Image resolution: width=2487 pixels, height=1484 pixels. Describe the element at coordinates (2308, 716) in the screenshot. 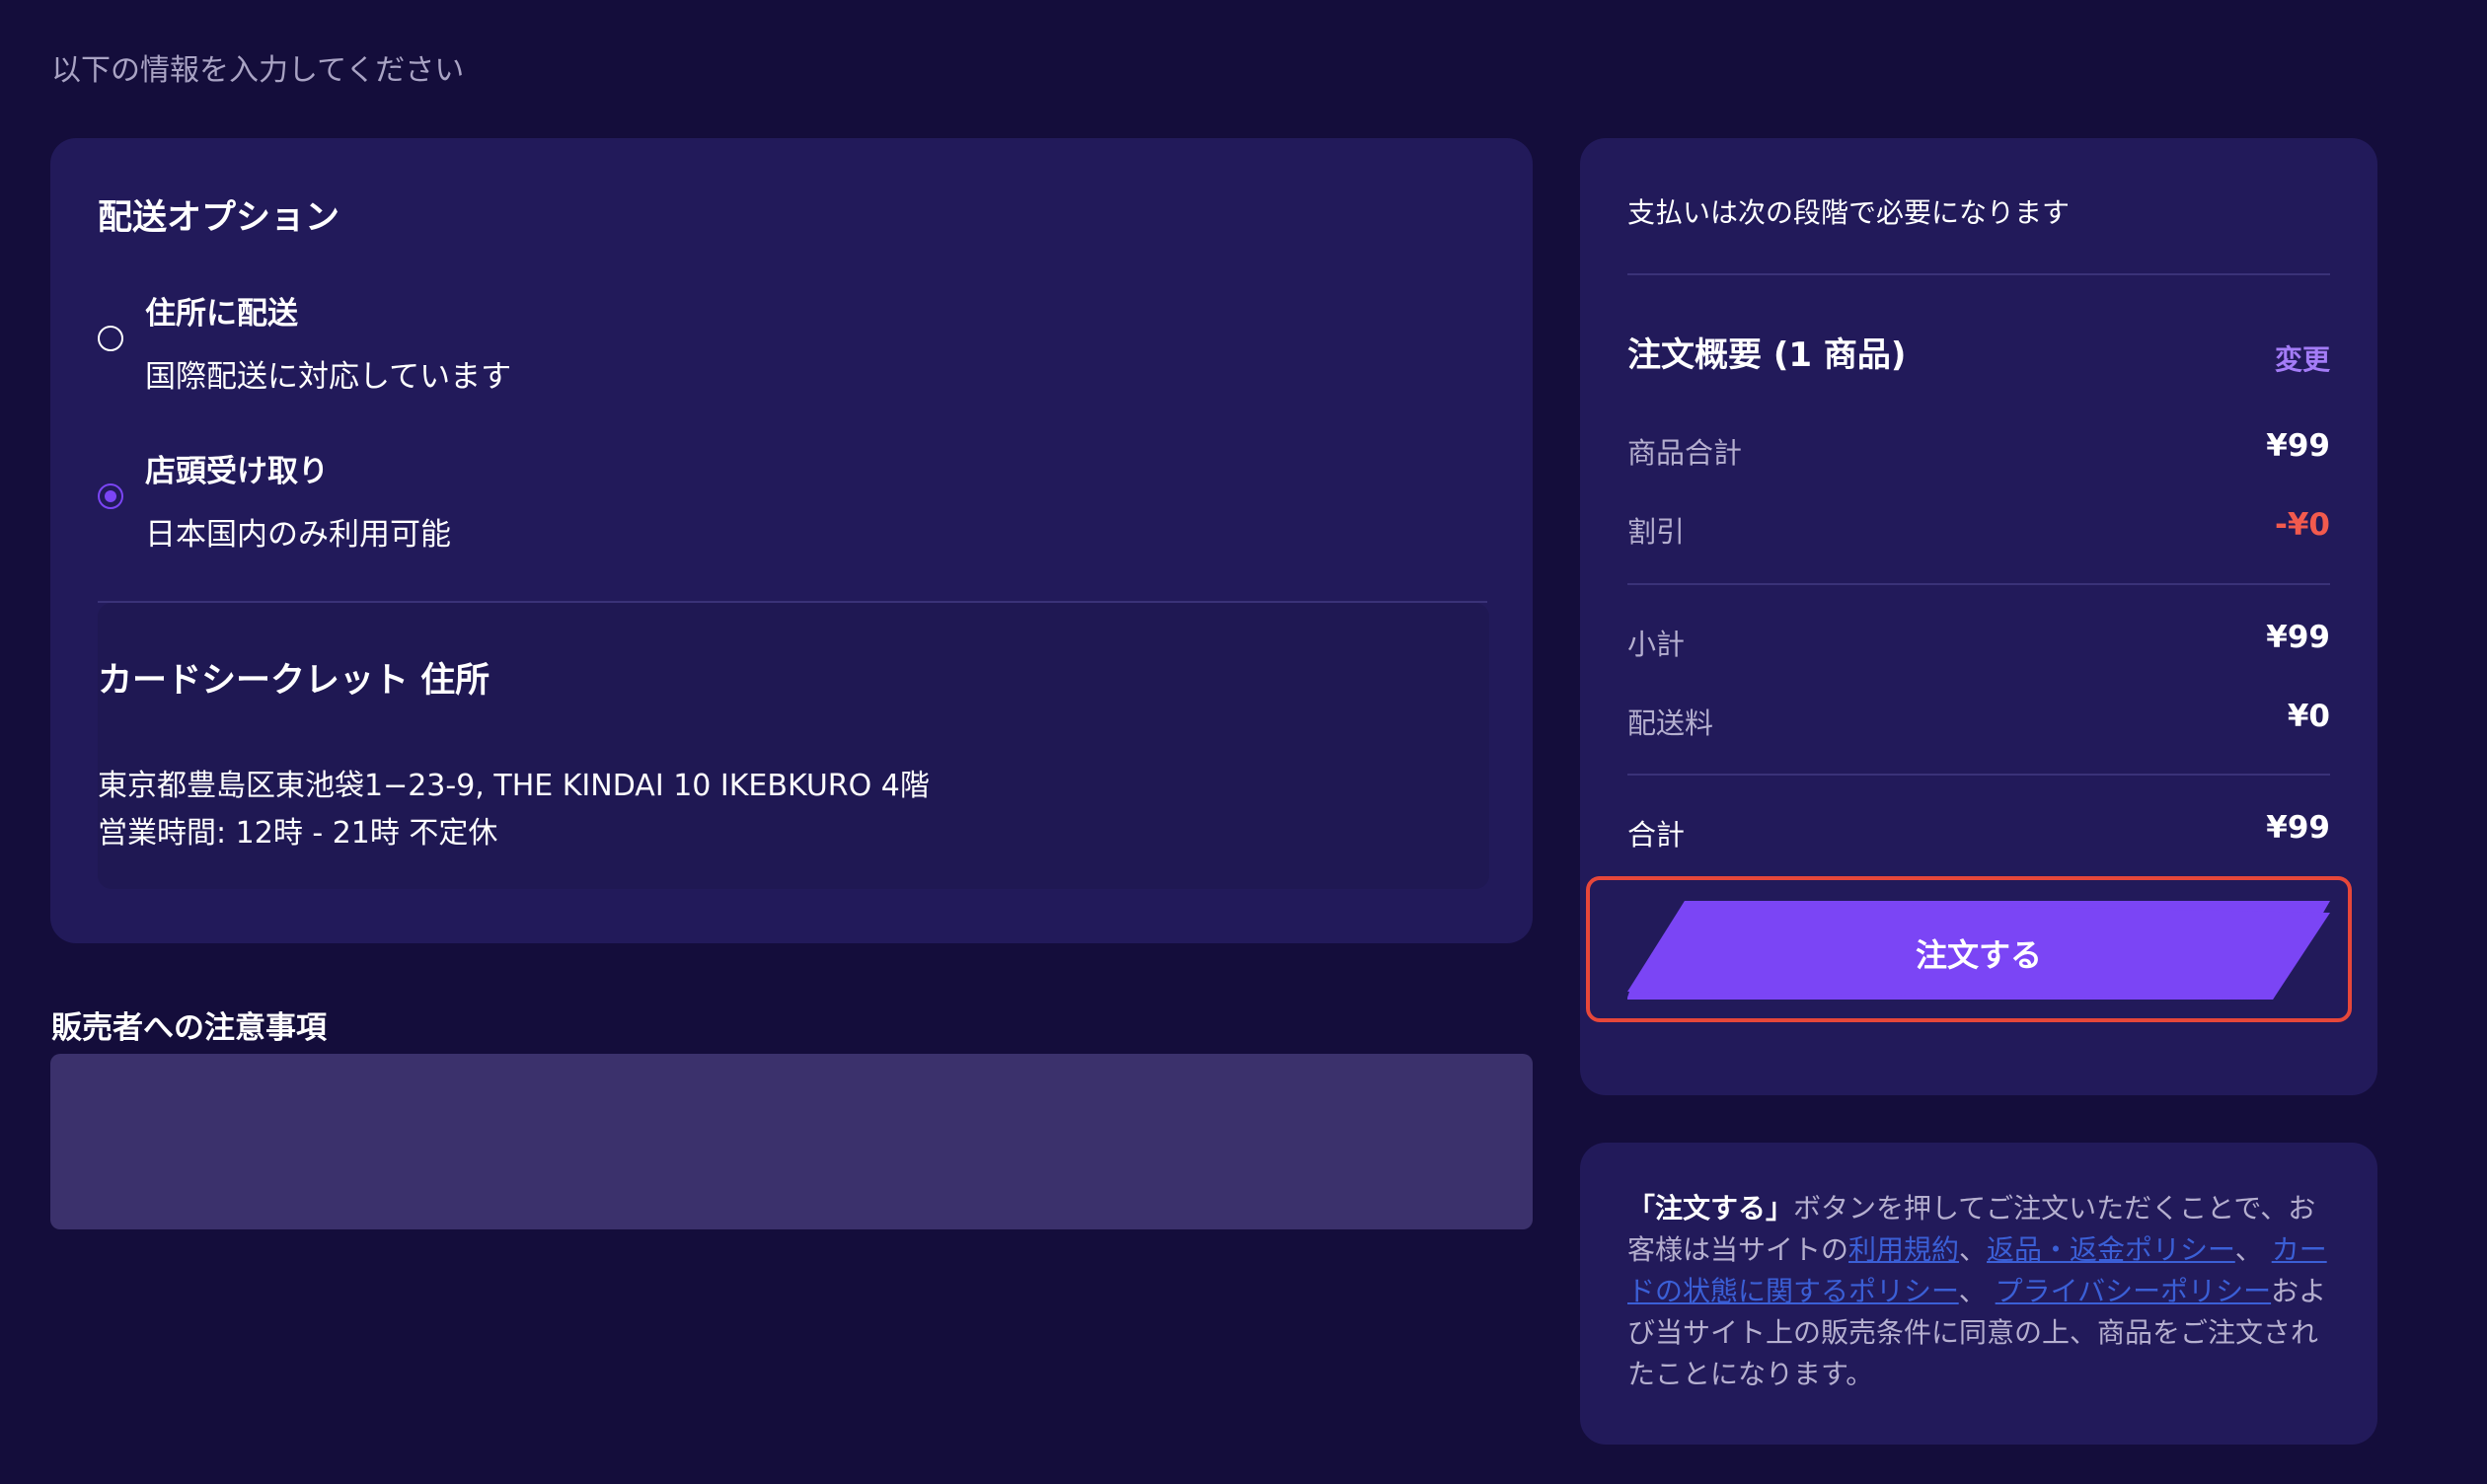

I see `shipping-fee-value: ¥0` at that location.